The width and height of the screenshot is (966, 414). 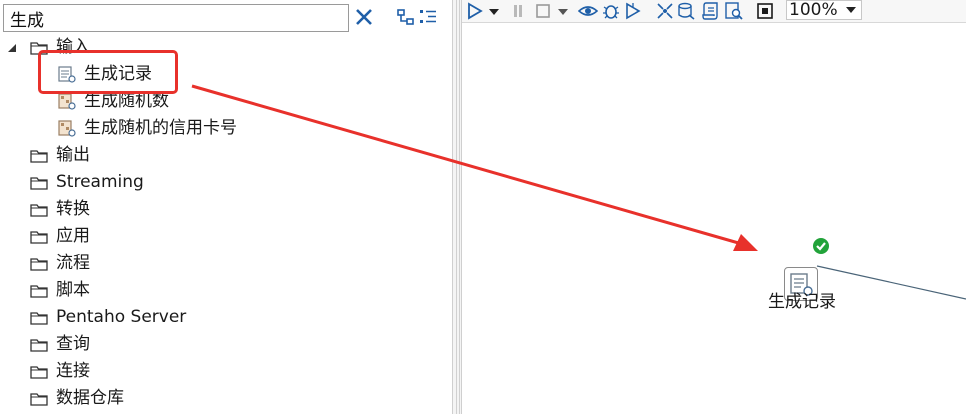 What do you see at coordinates (73, 371) in the screenshot?
I see `tree-label: 连接` at bounding box center [73, 371].